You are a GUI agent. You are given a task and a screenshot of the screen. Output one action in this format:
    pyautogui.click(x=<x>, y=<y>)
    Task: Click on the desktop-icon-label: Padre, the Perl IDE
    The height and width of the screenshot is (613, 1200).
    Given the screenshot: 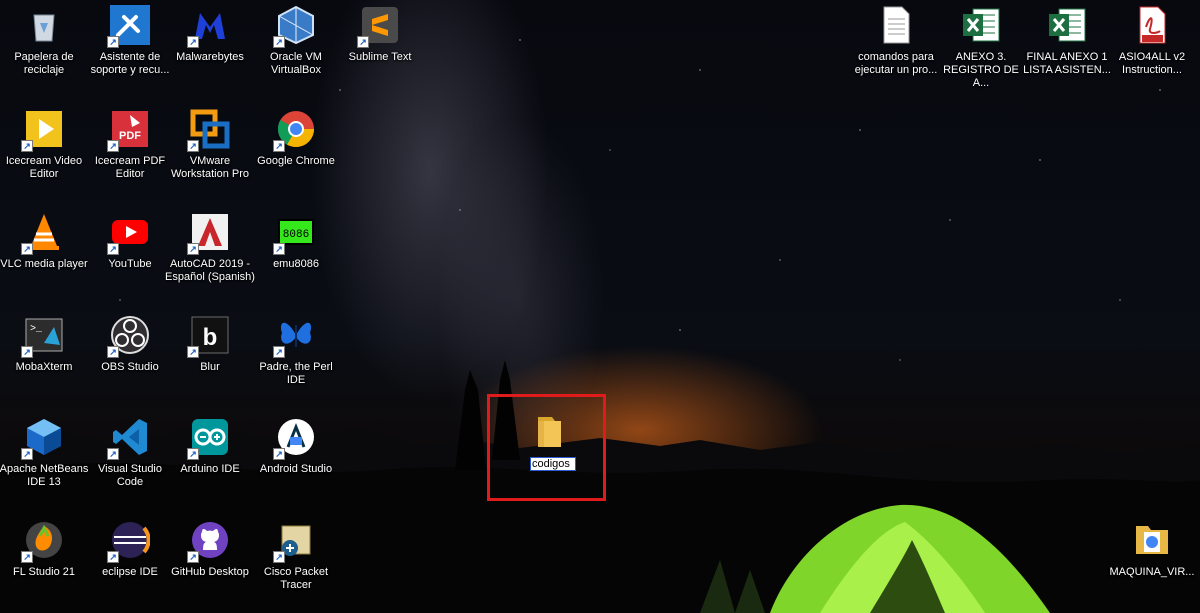 What is the action you would take?
    pyautogui.click(x=296, y=373)
    